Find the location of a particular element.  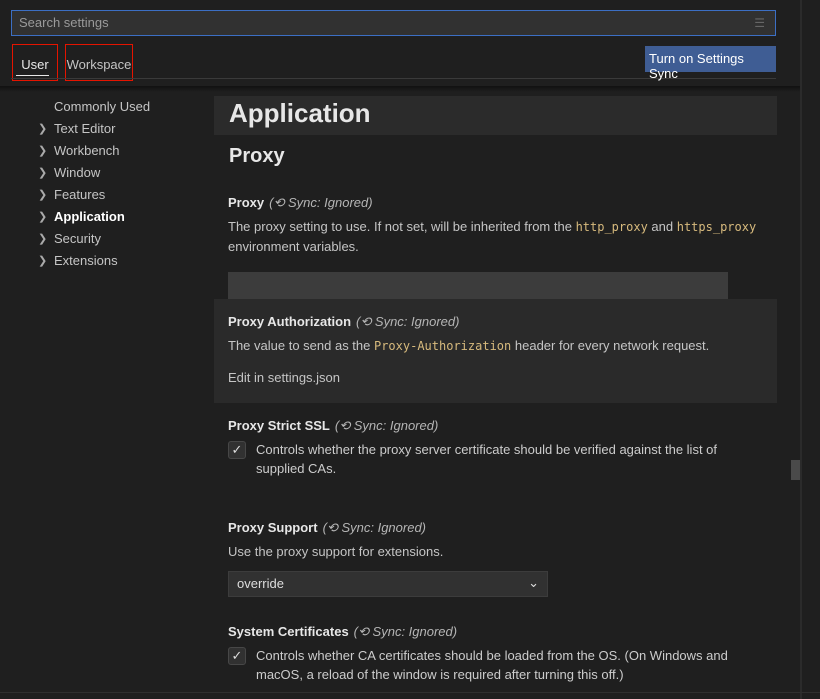

system-certificates-checkbox: ✓ is located at coordinates (237, 656).